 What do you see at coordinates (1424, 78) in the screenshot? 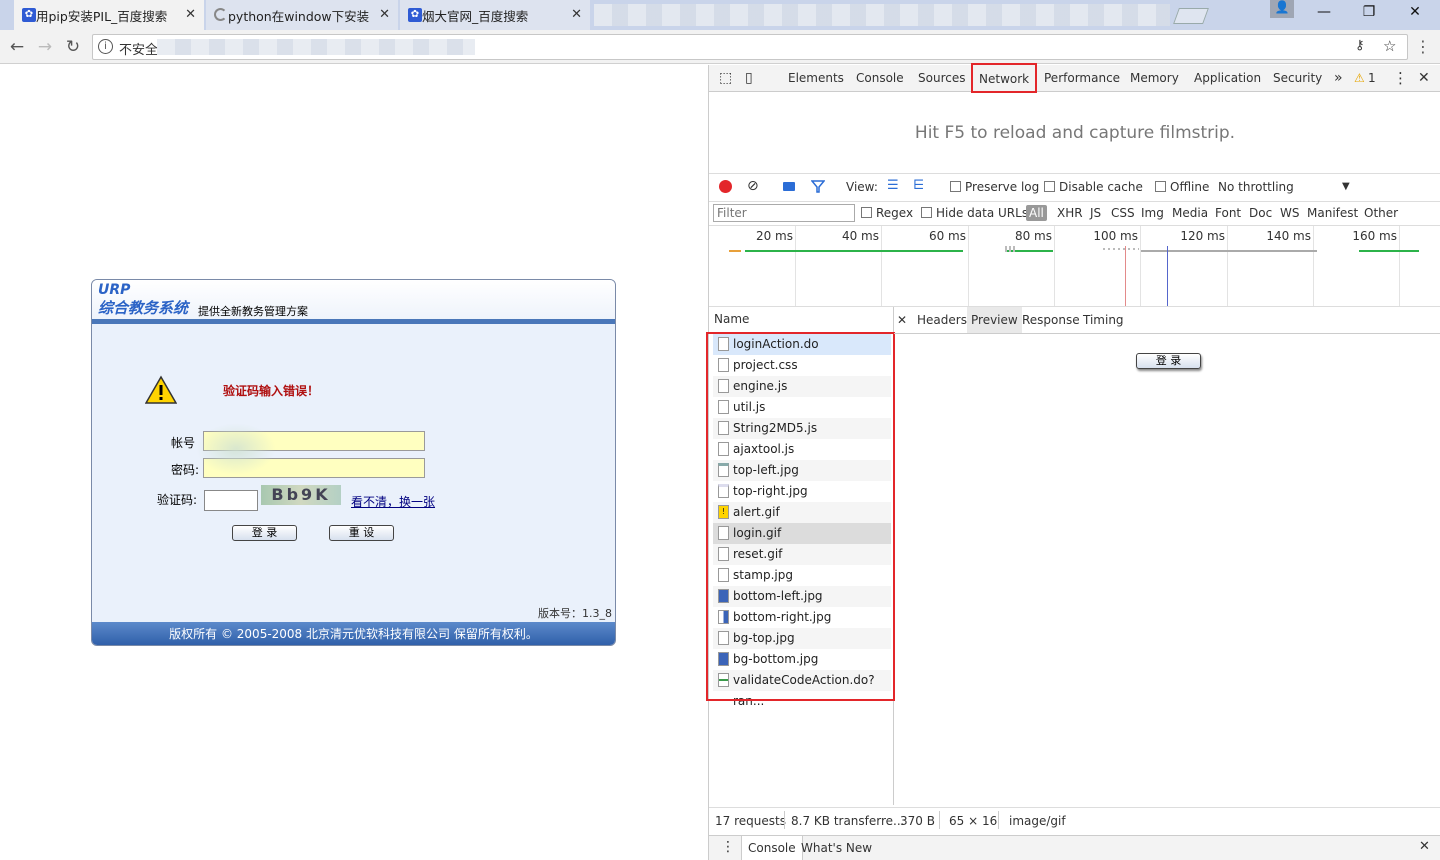
I see `close-devtools-icon: ✕` at bounding box center [1424, 78].